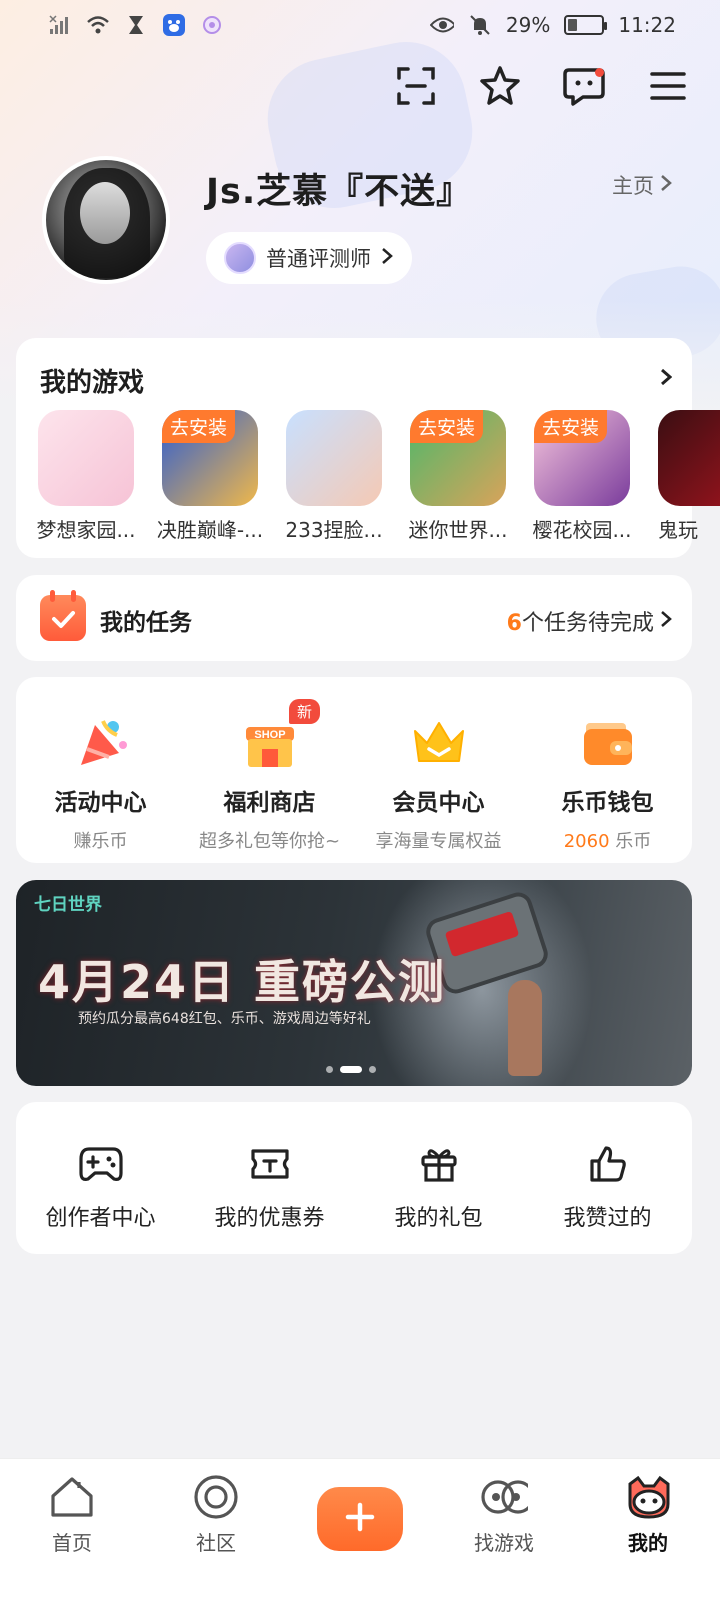  Describe the element at coordinates (240, 258) in the screenshot. I see `badge-avatar-icon` at that location.